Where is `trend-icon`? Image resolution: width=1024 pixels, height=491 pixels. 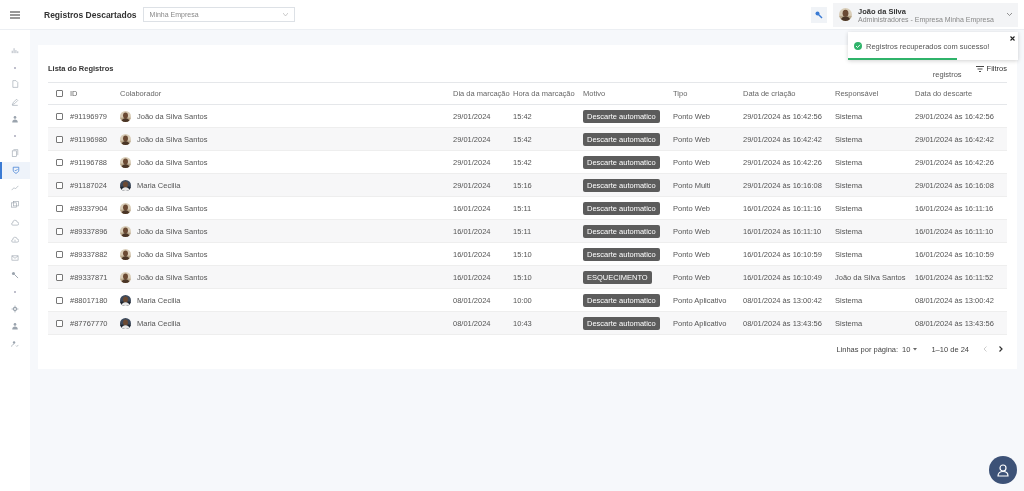
trend-icon is located at coordinates (15, 187).